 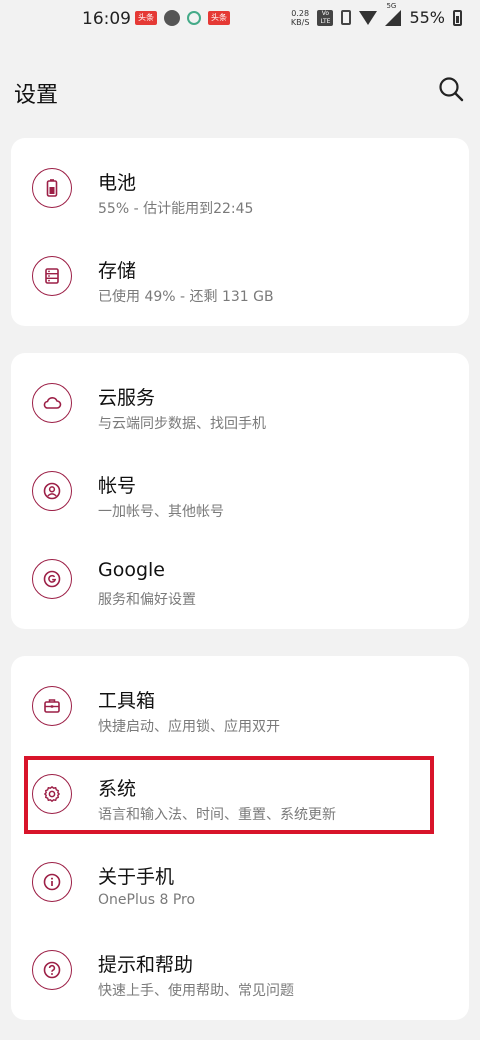 What do you see at coordinates (240, 882) in the screenshot?
I see `settings-item-about-phone: 关于手机 OnePlus 8 Pro` at bounding box center [240, 882].